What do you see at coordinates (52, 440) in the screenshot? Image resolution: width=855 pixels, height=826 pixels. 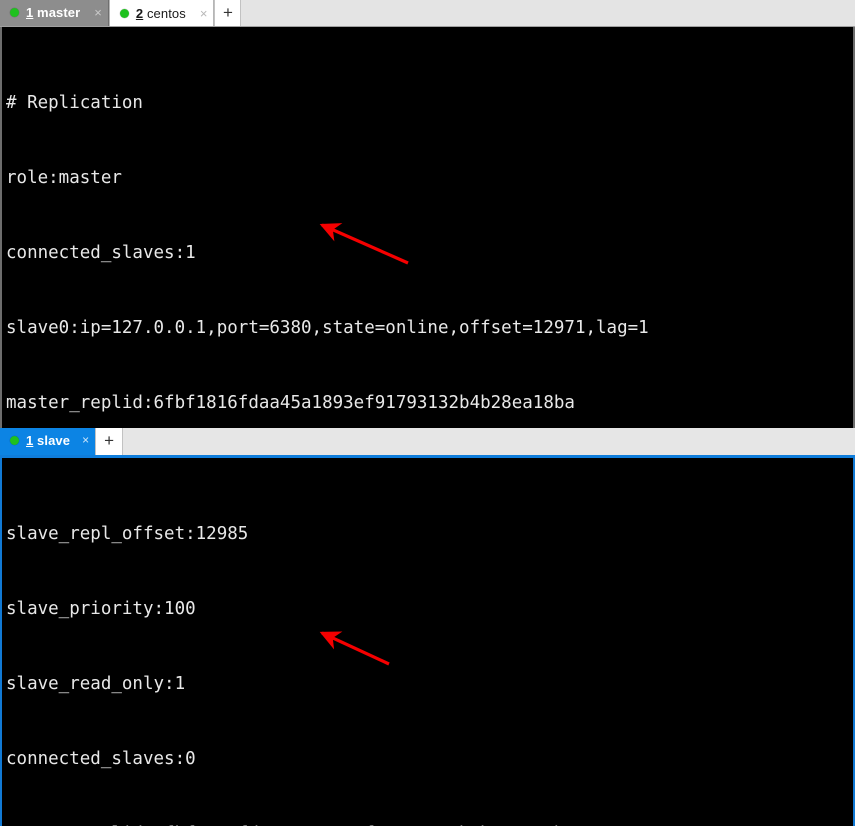 I see `tab-slave-name: slave` at bounding box center [52, 440].